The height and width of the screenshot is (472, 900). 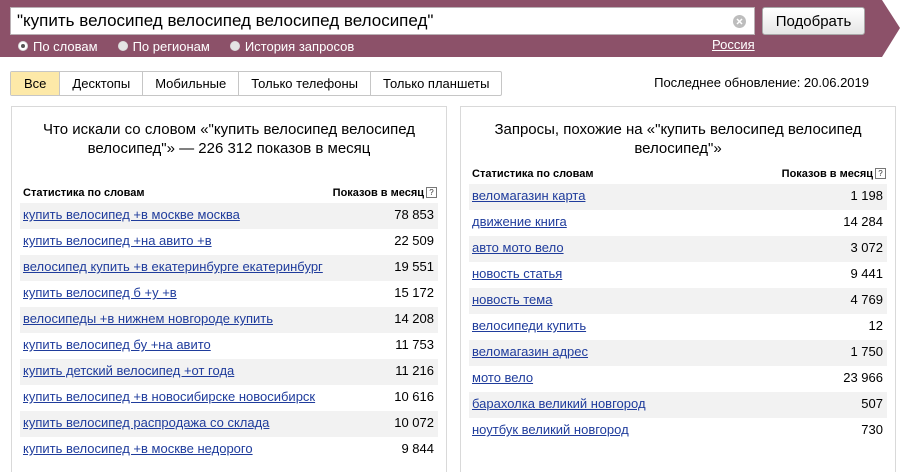 I want to click on region-link: Россия, so click(x=733, y=44).